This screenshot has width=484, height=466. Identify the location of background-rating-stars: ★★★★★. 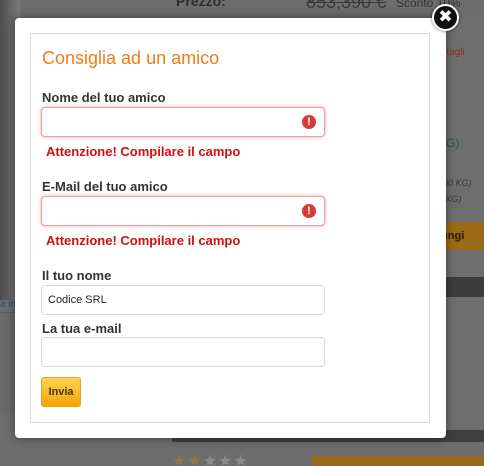
(210, 458).